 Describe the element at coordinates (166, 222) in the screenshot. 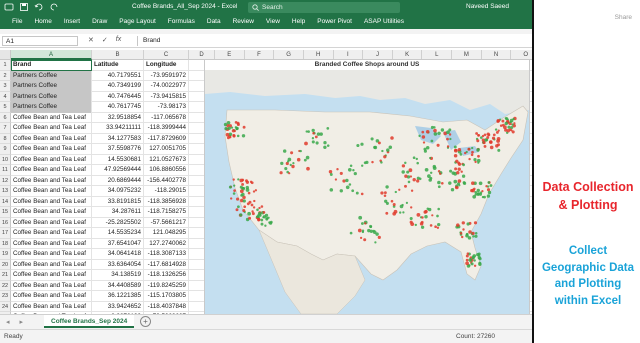

I see `data-cell: -57.5661217` at that location.